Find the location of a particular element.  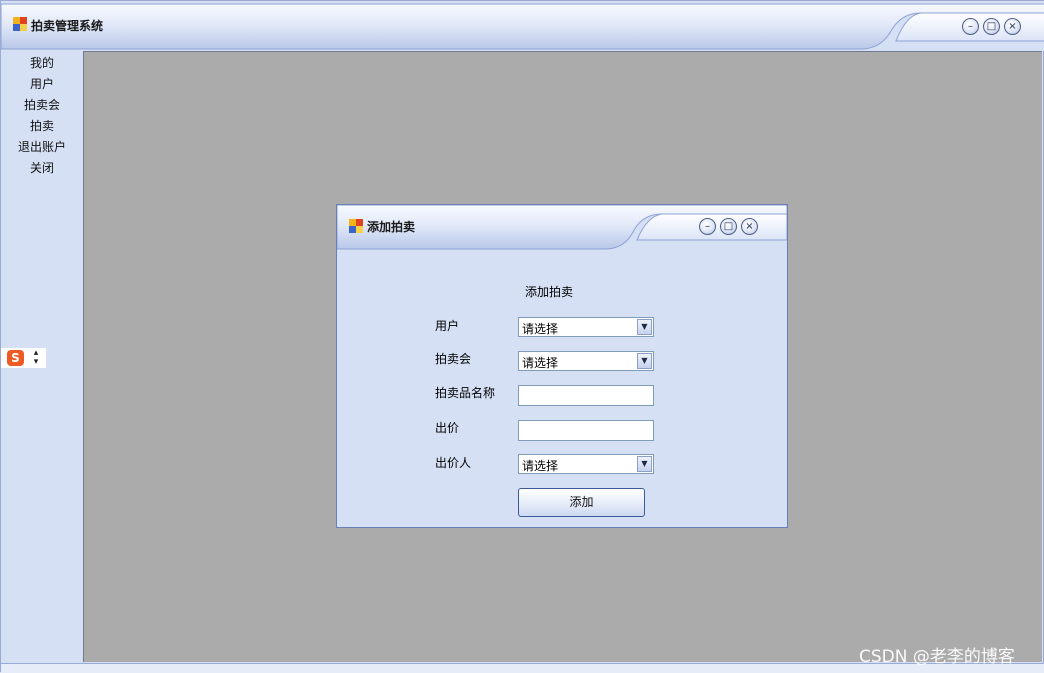

dialog-heading: 添加拍卖 is located at coordinates (549, 292).